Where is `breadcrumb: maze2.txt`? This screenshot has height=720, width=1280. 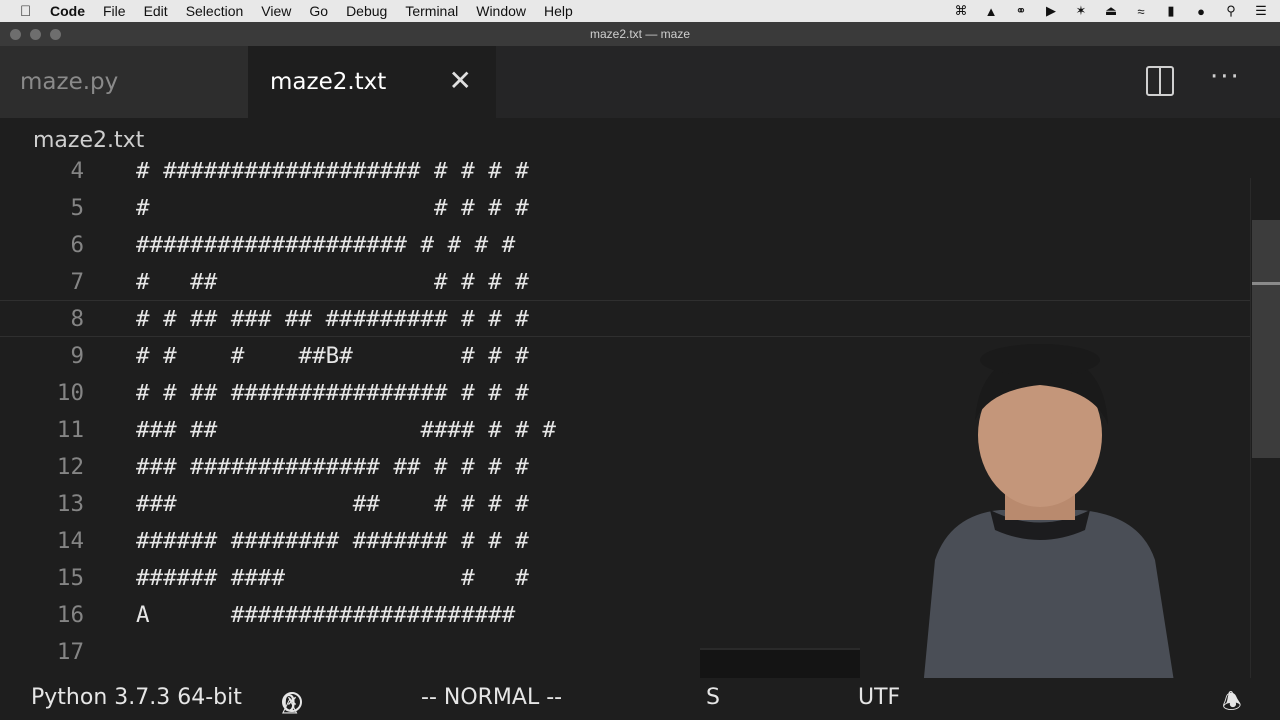 breadcrumb: maze2.txt is located at coordinates (88, 140).